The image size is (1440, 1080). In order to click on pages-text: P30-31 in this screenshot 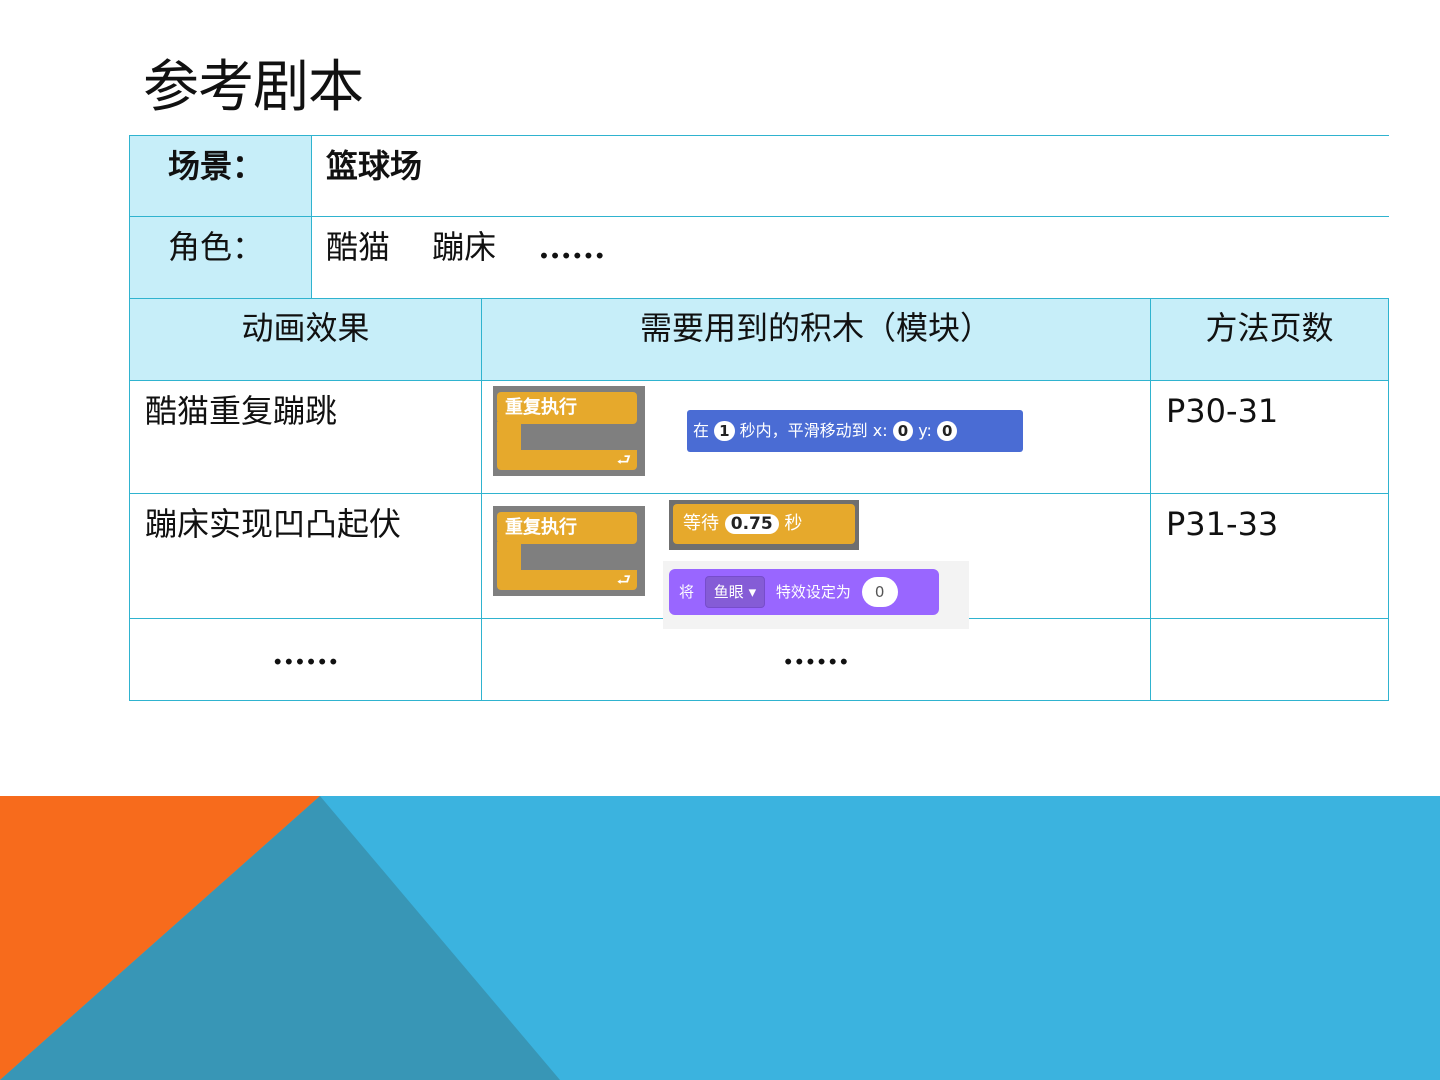, I will do `click(1222, 411)`.